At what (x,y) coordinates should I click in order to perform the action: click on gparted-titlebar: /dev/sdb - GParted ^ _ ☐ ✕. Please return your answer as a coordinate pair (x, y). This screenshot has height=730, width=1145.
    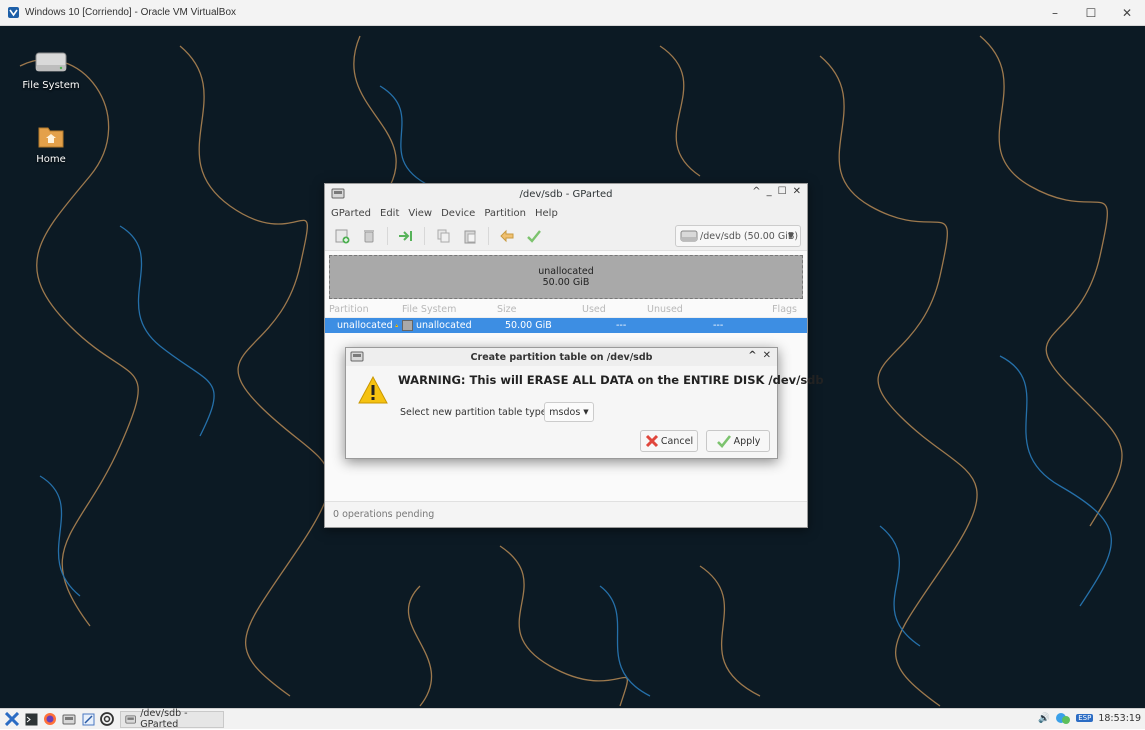
    Looking at the image, I should click on (566, 194).